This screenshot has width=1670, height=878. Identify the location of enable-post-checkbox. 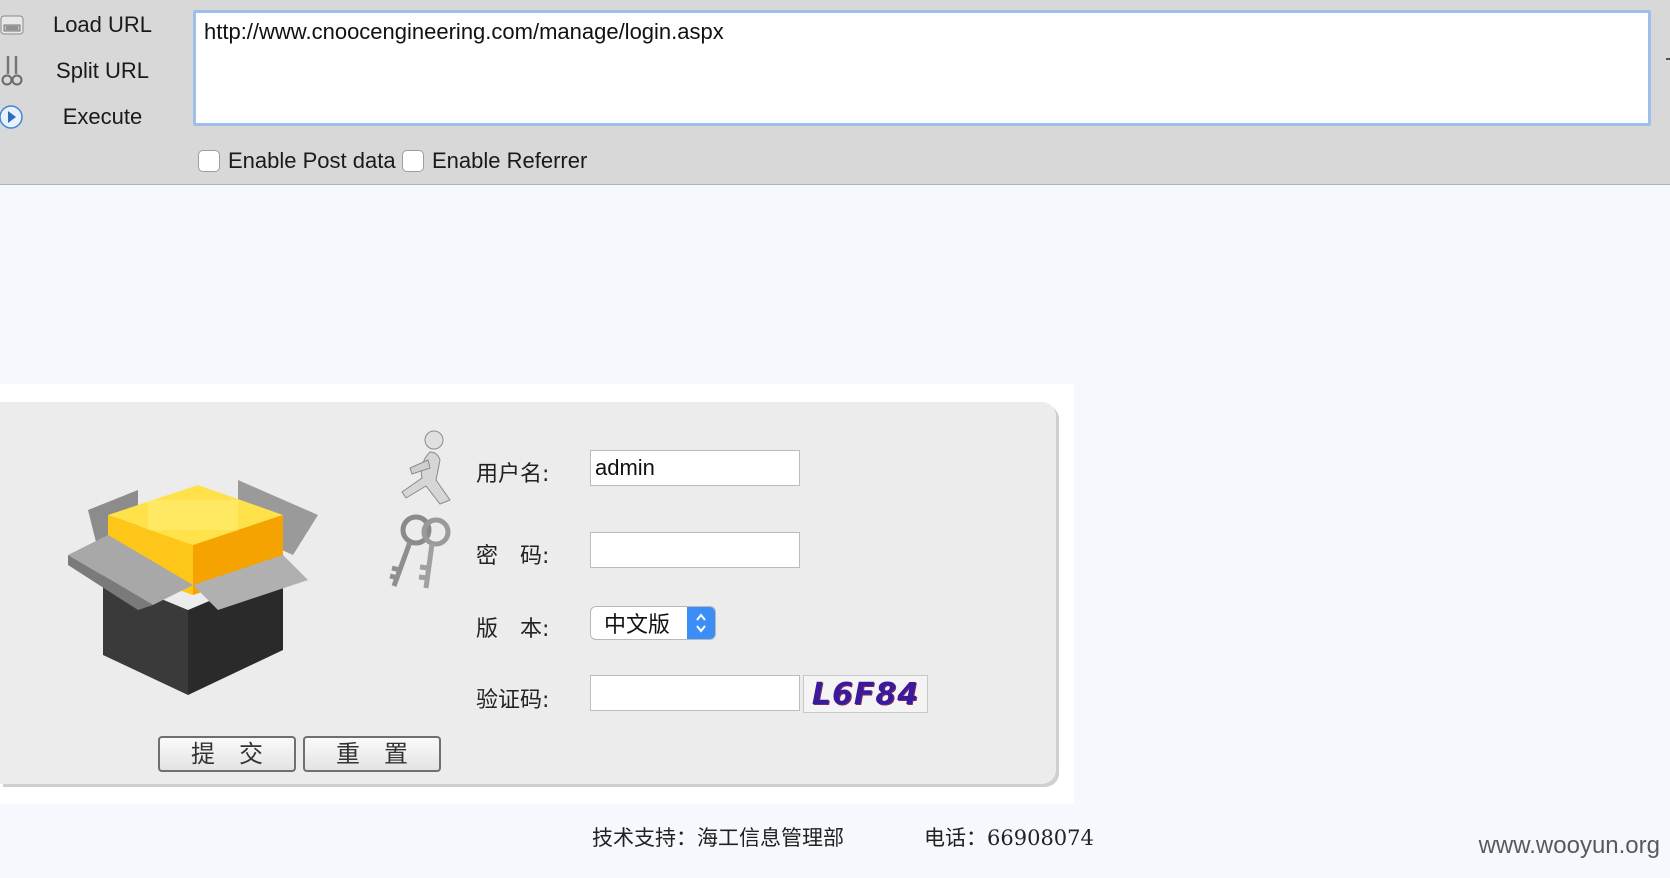
(209, 161).